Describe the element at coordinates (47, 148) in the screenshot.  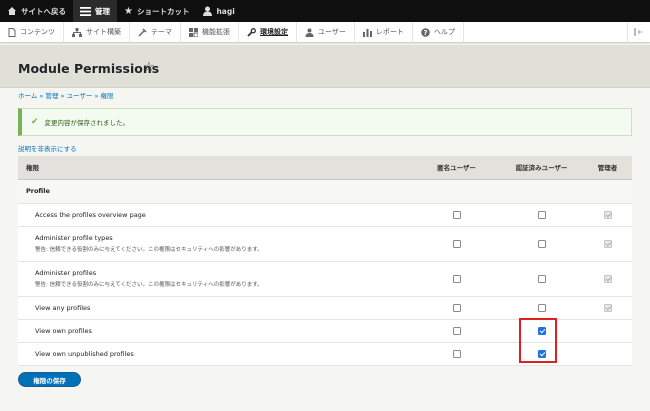
I see `hide-descriptions-link: 説明を非表示にする` at that location.